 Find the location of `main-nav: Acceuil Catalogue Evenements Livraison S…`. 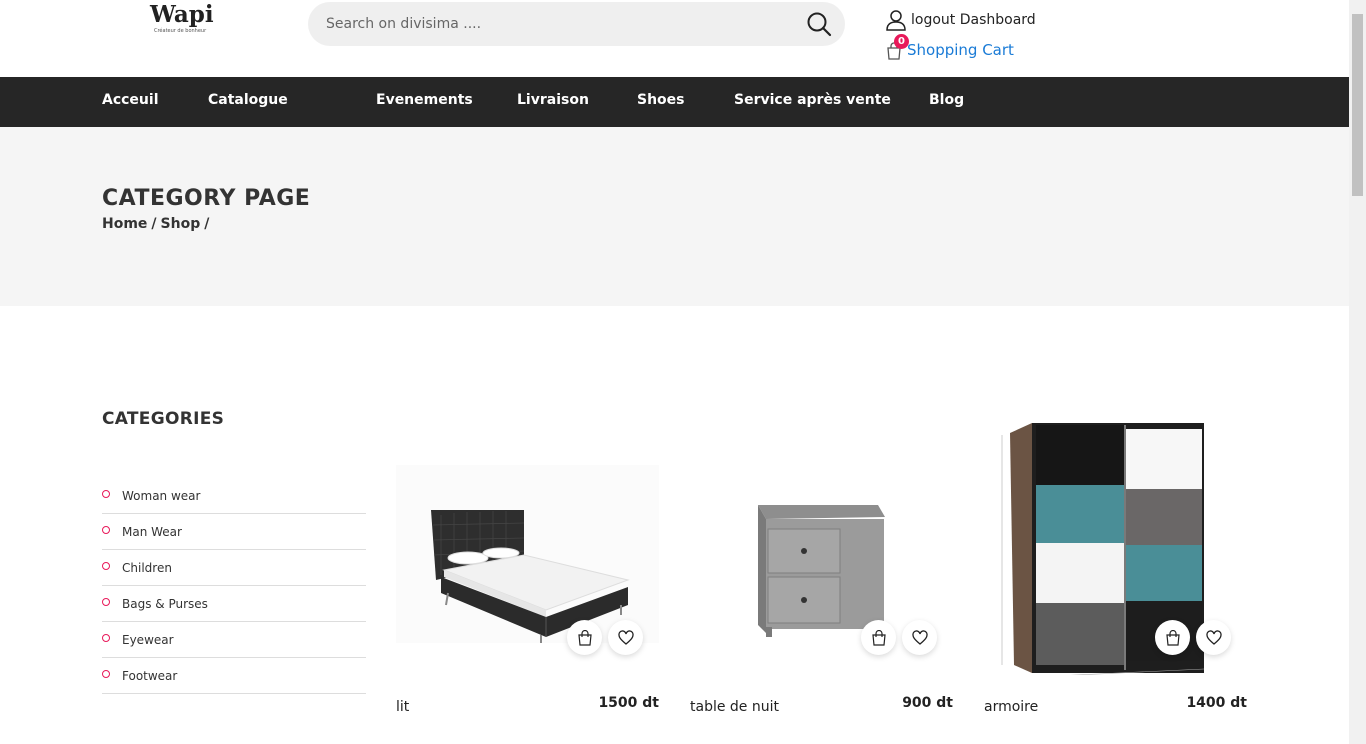

main-nav: Acceuil Catalogue Evenements Livraison S… is located at coordinates (674, 102).